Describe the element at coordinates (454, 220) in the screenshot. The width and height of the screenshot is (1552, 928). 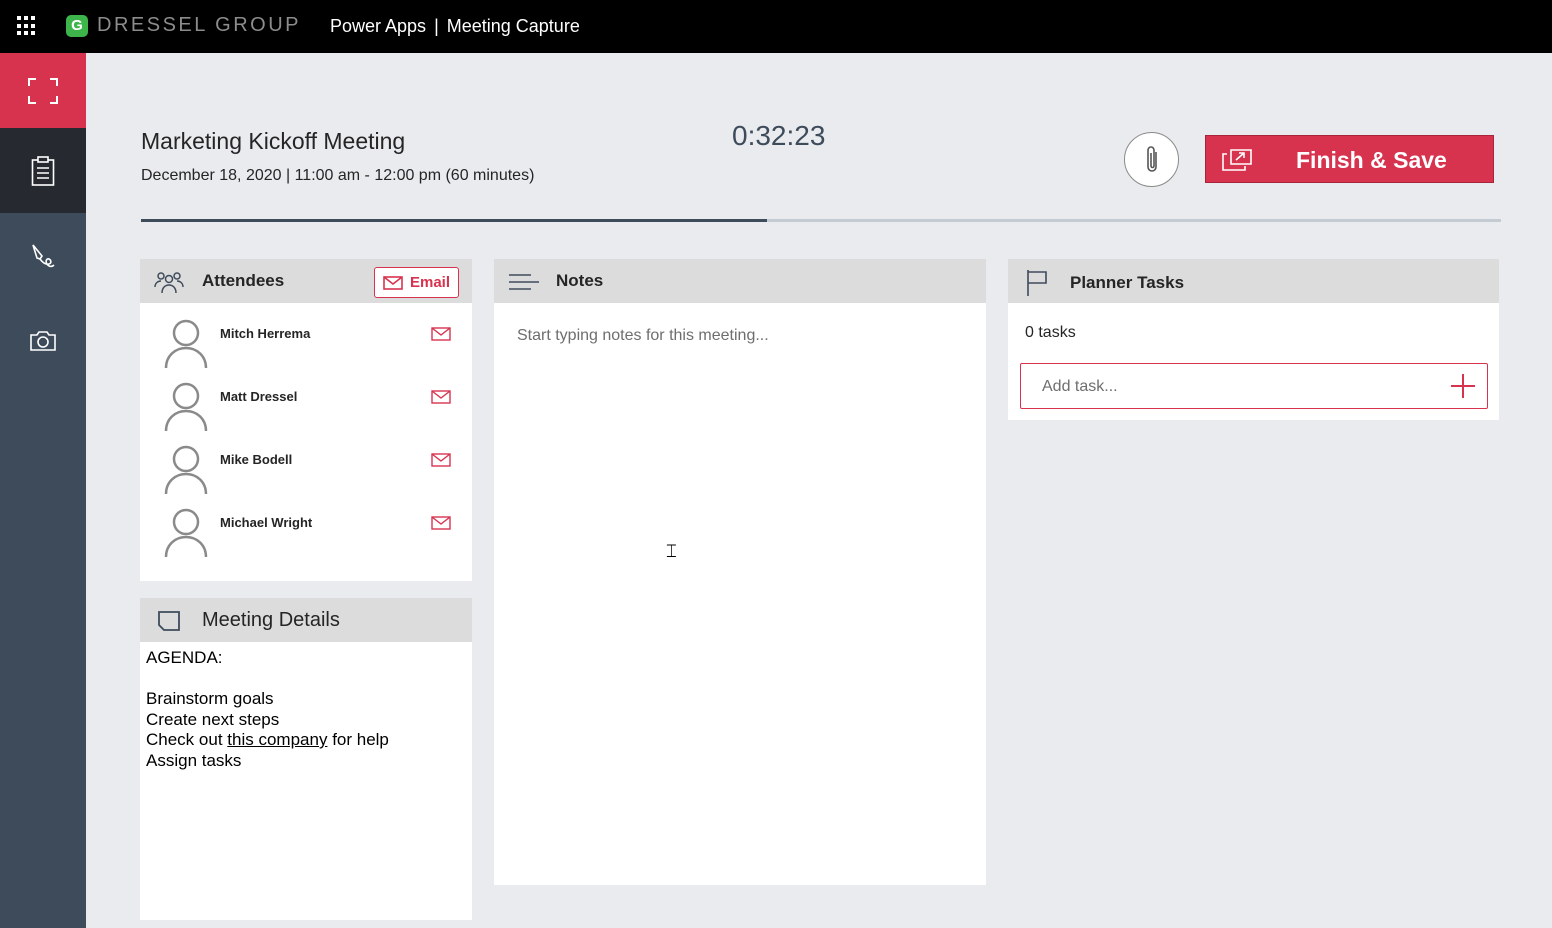
I see `meeting-progress-fill` at that location.